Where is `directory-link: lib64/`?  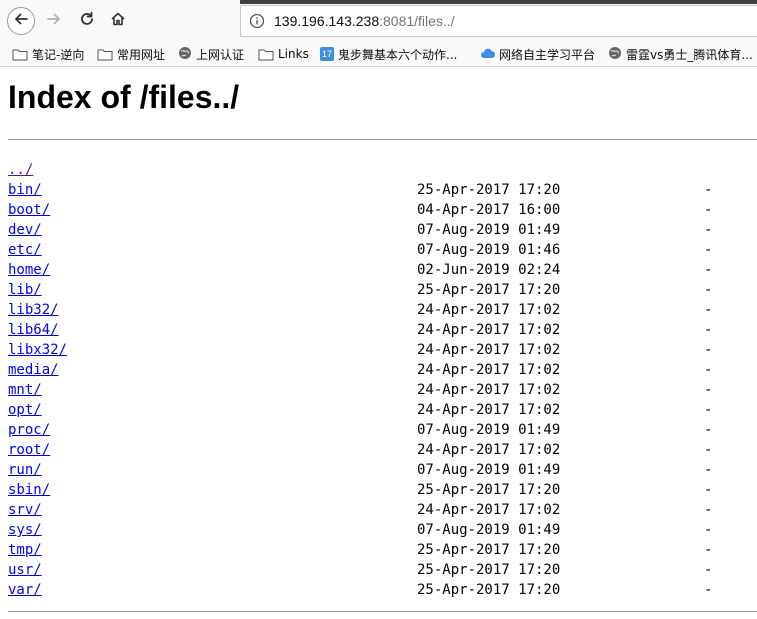 directory-link: lib64/ is located at coordinates (33, 330).